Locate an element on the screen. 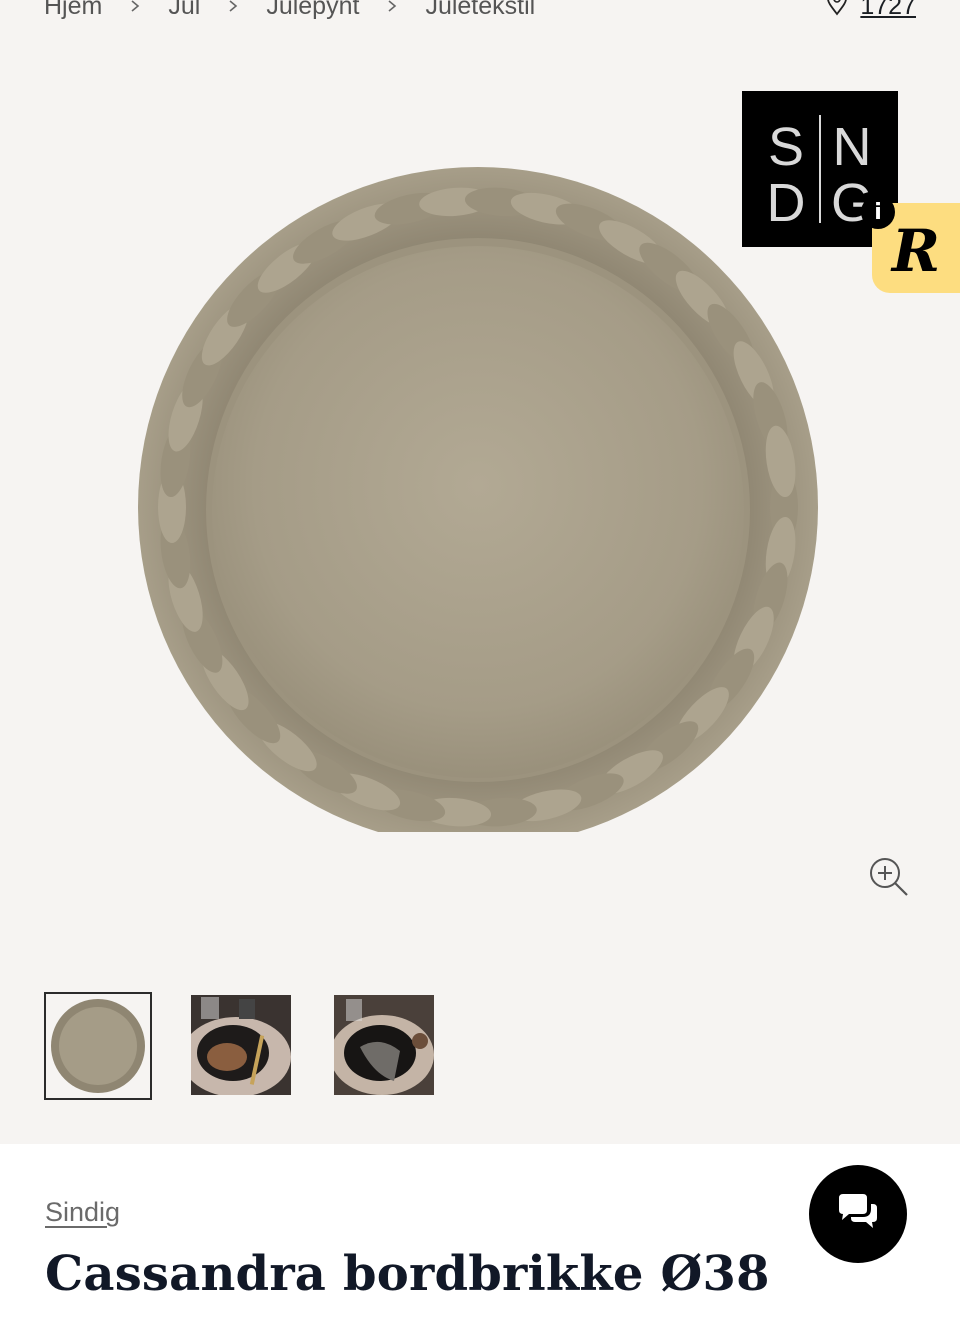 Image resolution: width=960 pixels, height=1343 pixels. svg-text: N is located at coordinates (852, 147).